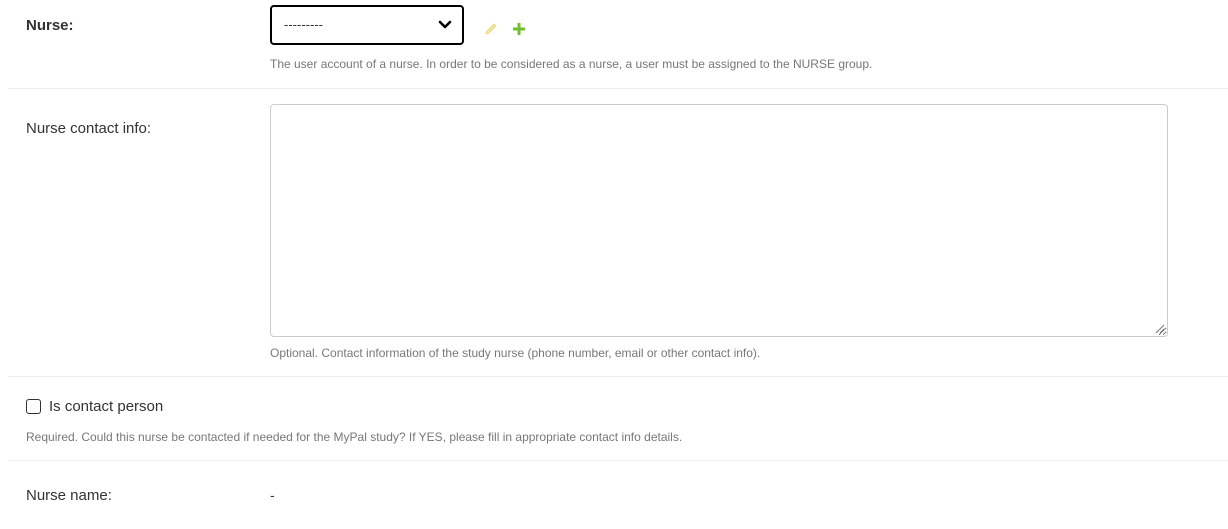 This screenshot has width=1228, height=529. Describe the element at coordinates (50, 25) in the screenshot. I see `nurse-label: Nurse:` at that location.